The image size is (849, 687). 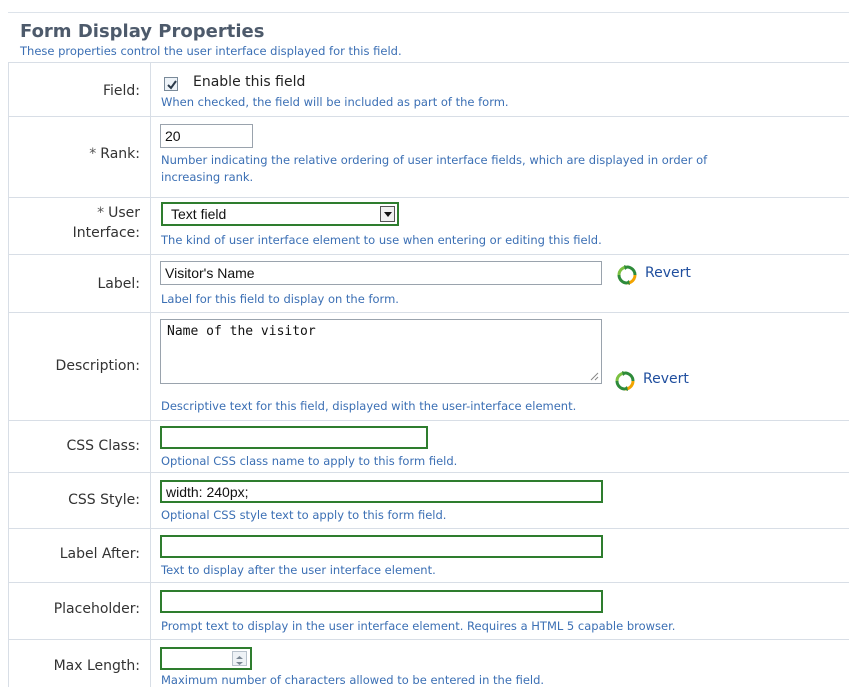 What do you see at coordinates (103, 446) in the screenshot?
I see `css-class-label: CSS Class:` at bounding box center [103, 446].